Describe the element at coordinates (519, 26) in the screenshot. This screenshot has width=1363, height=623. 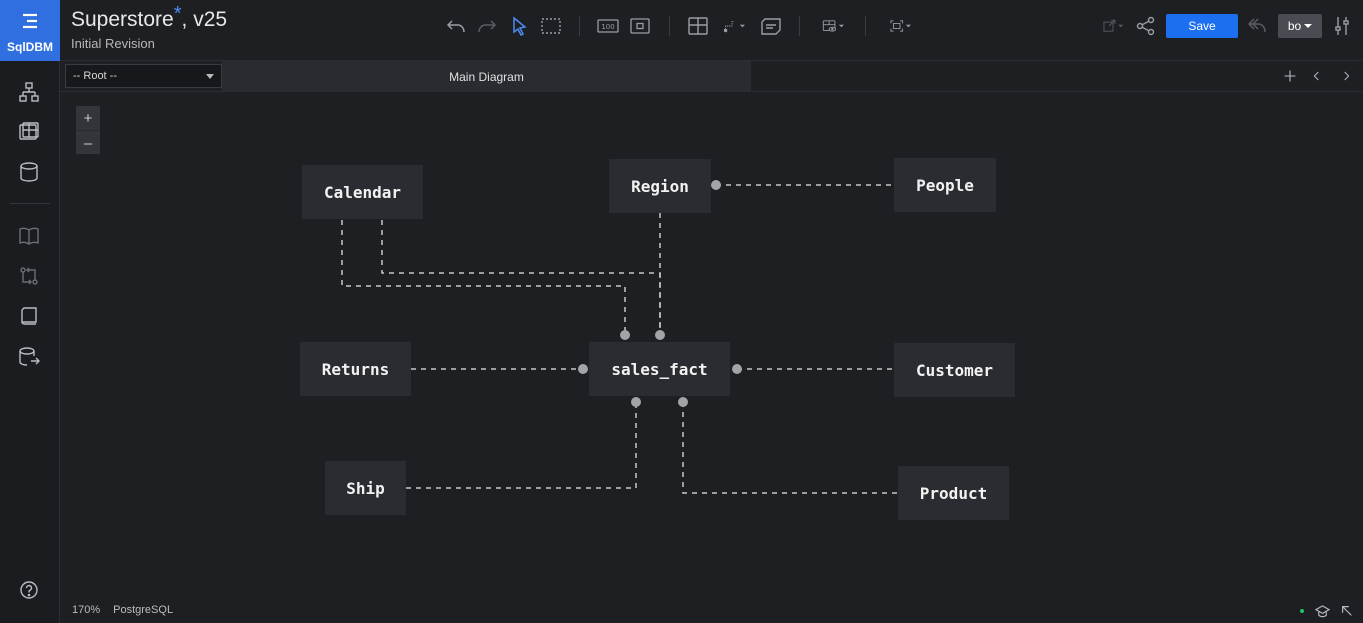
I see `pointer-icon` at that location.